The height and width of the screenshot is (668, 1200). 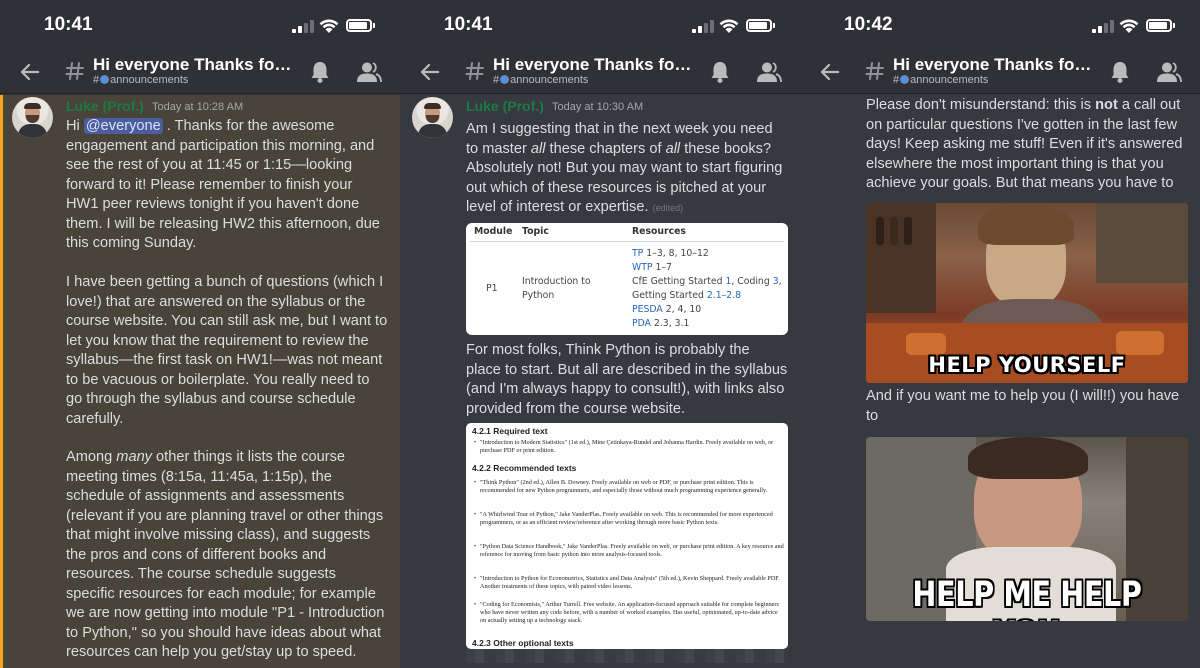 I want to click on resource-line: Getting Started 2.1–2.8, so click(x=708, y=296).